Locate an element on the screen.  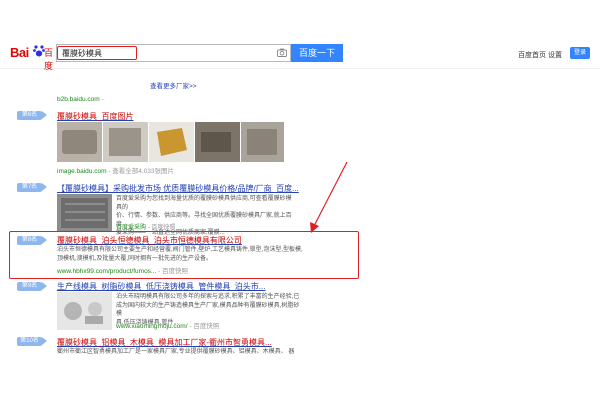
settings-link: 设置 is located at coordinates (555, 55).